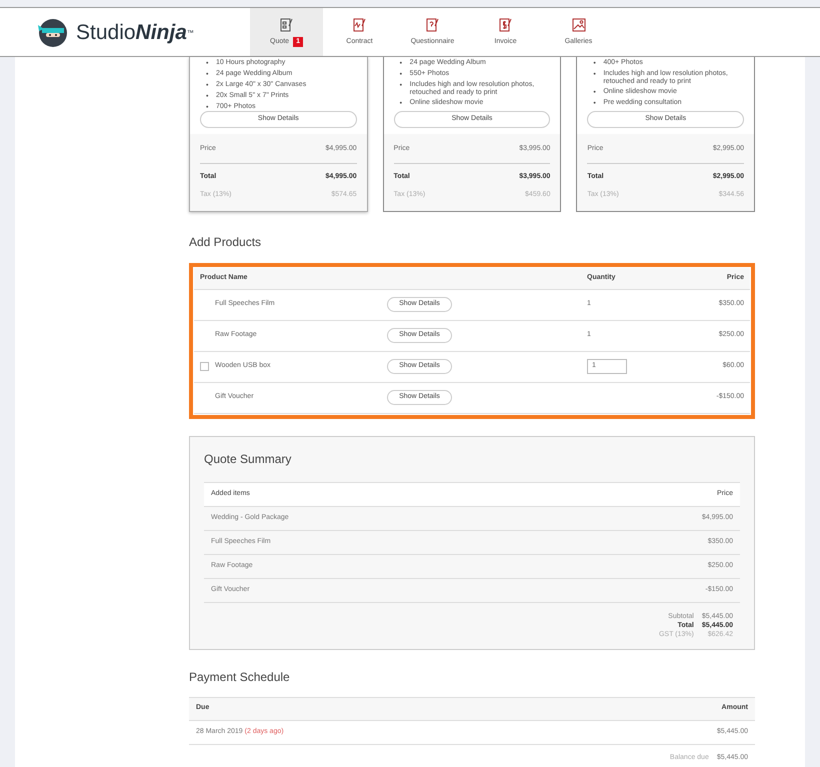 Image resolution: width=820 pixels, height=767 pixels. Describe the element at coordinates (506, 24) in the screenshot. I see `dollar-document-icon` at that location.